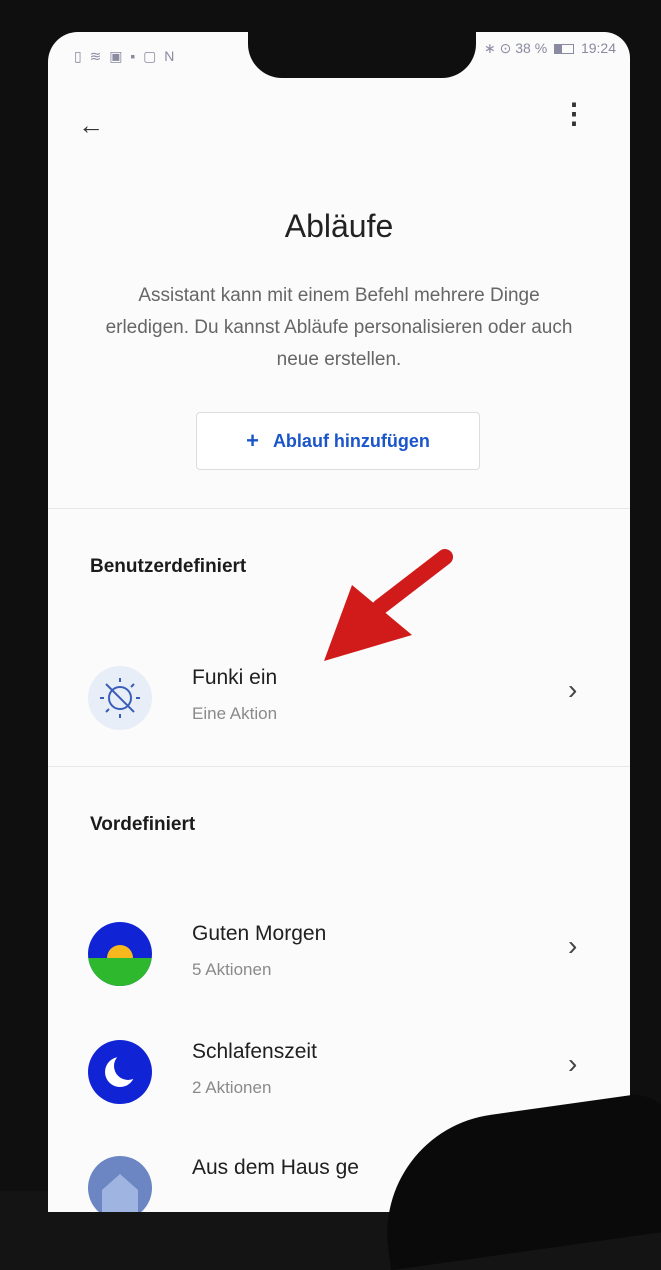 The height and width of the screenshot is (1270, 661). What do you see at coordinates (574, 114) in the screenshot?
I see `more-menu-icon: ⋮` at bounding box center [574, 114].